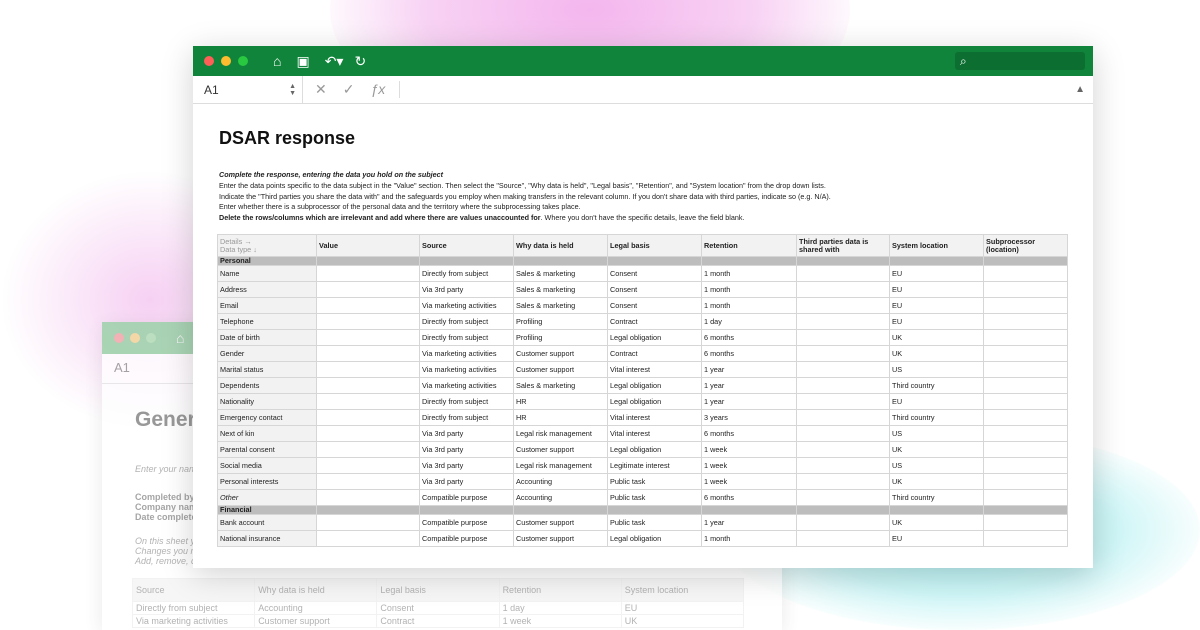 The width and height of the screenshot is (1200, 630). Describe the element at coordinates (560, 401) in the screenshot. I see `cell: HR` at that location.